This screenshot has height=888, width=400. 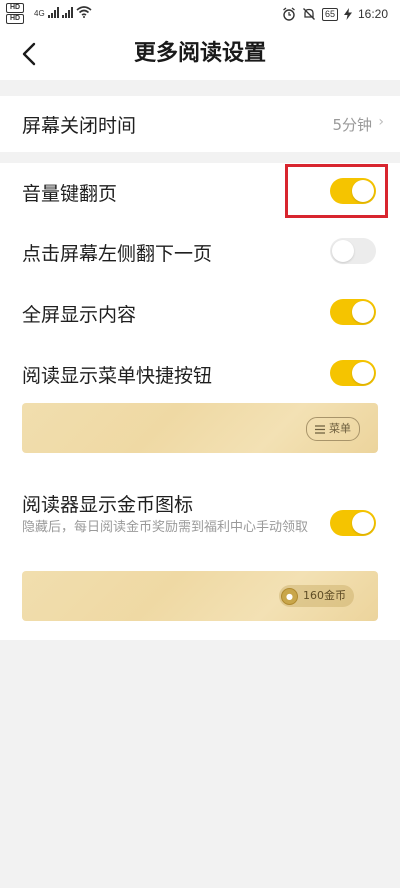 I want to click on coin-icon-label: 阅读器显示金币图标, so click(x=108, y=505).